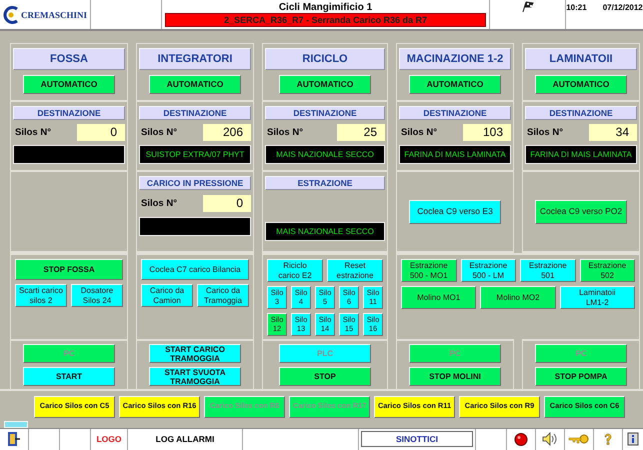 This screenshot has width=643, height=450. I want to click on action-button: STOP FOSSA, so click(69, 269).